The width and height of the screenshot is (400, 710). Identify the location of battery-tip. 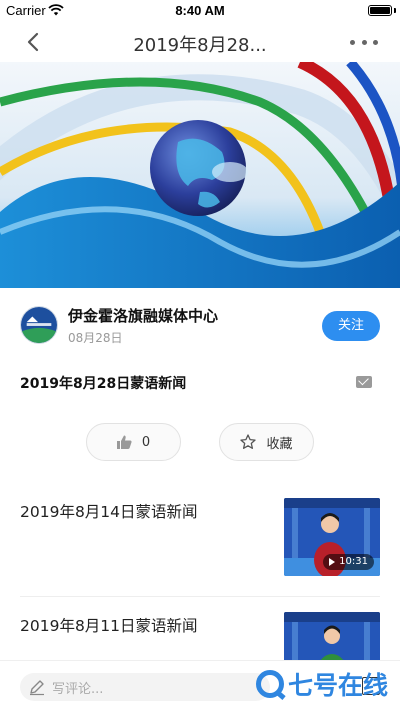
(395, 10).